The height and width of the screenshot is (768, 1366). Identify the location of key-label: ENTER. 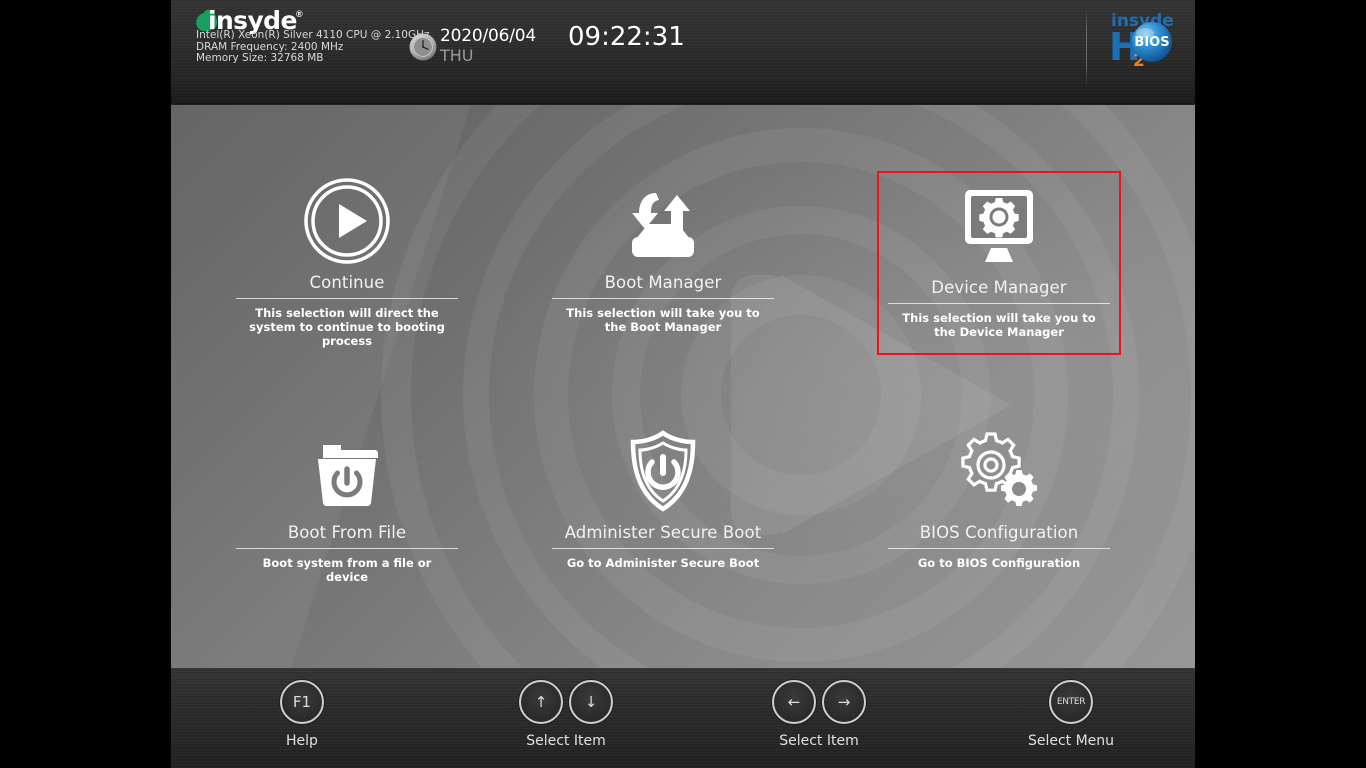
(1071, 702).